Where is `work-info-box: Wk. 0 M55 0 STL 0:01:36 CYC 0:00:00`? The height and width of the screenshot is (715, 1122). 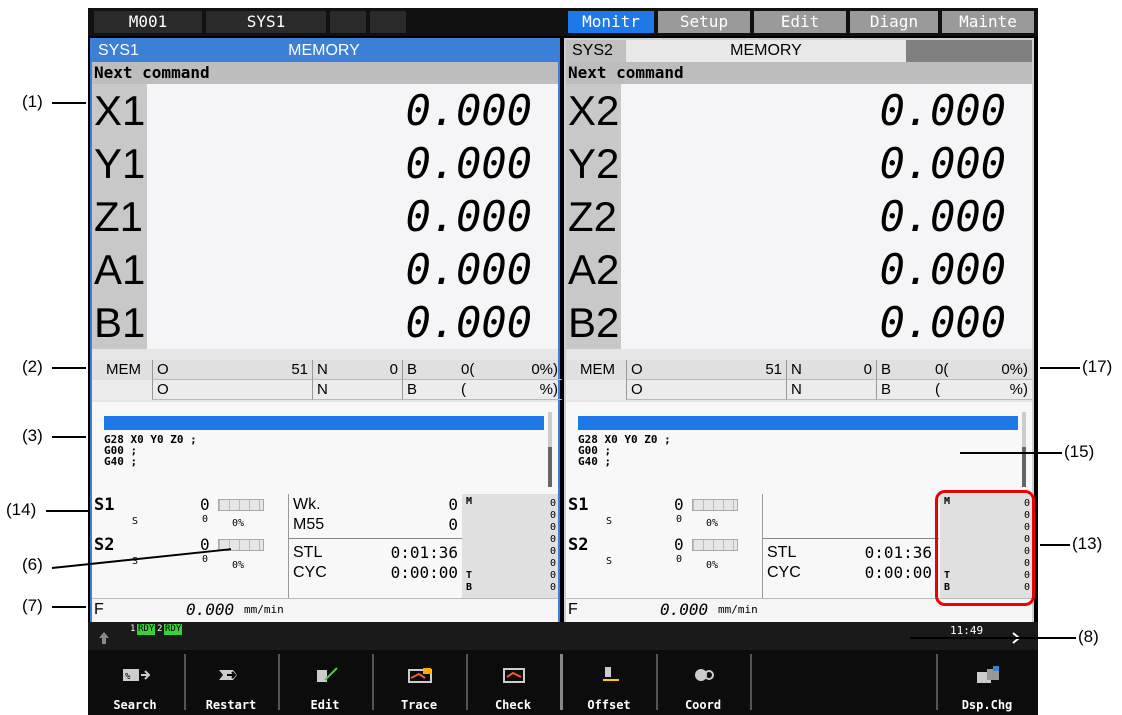 work-info-box: Wk. 0 M55 0 STL 0:01:36 CYC 0:00:00 is located at coordinates (376, 546).